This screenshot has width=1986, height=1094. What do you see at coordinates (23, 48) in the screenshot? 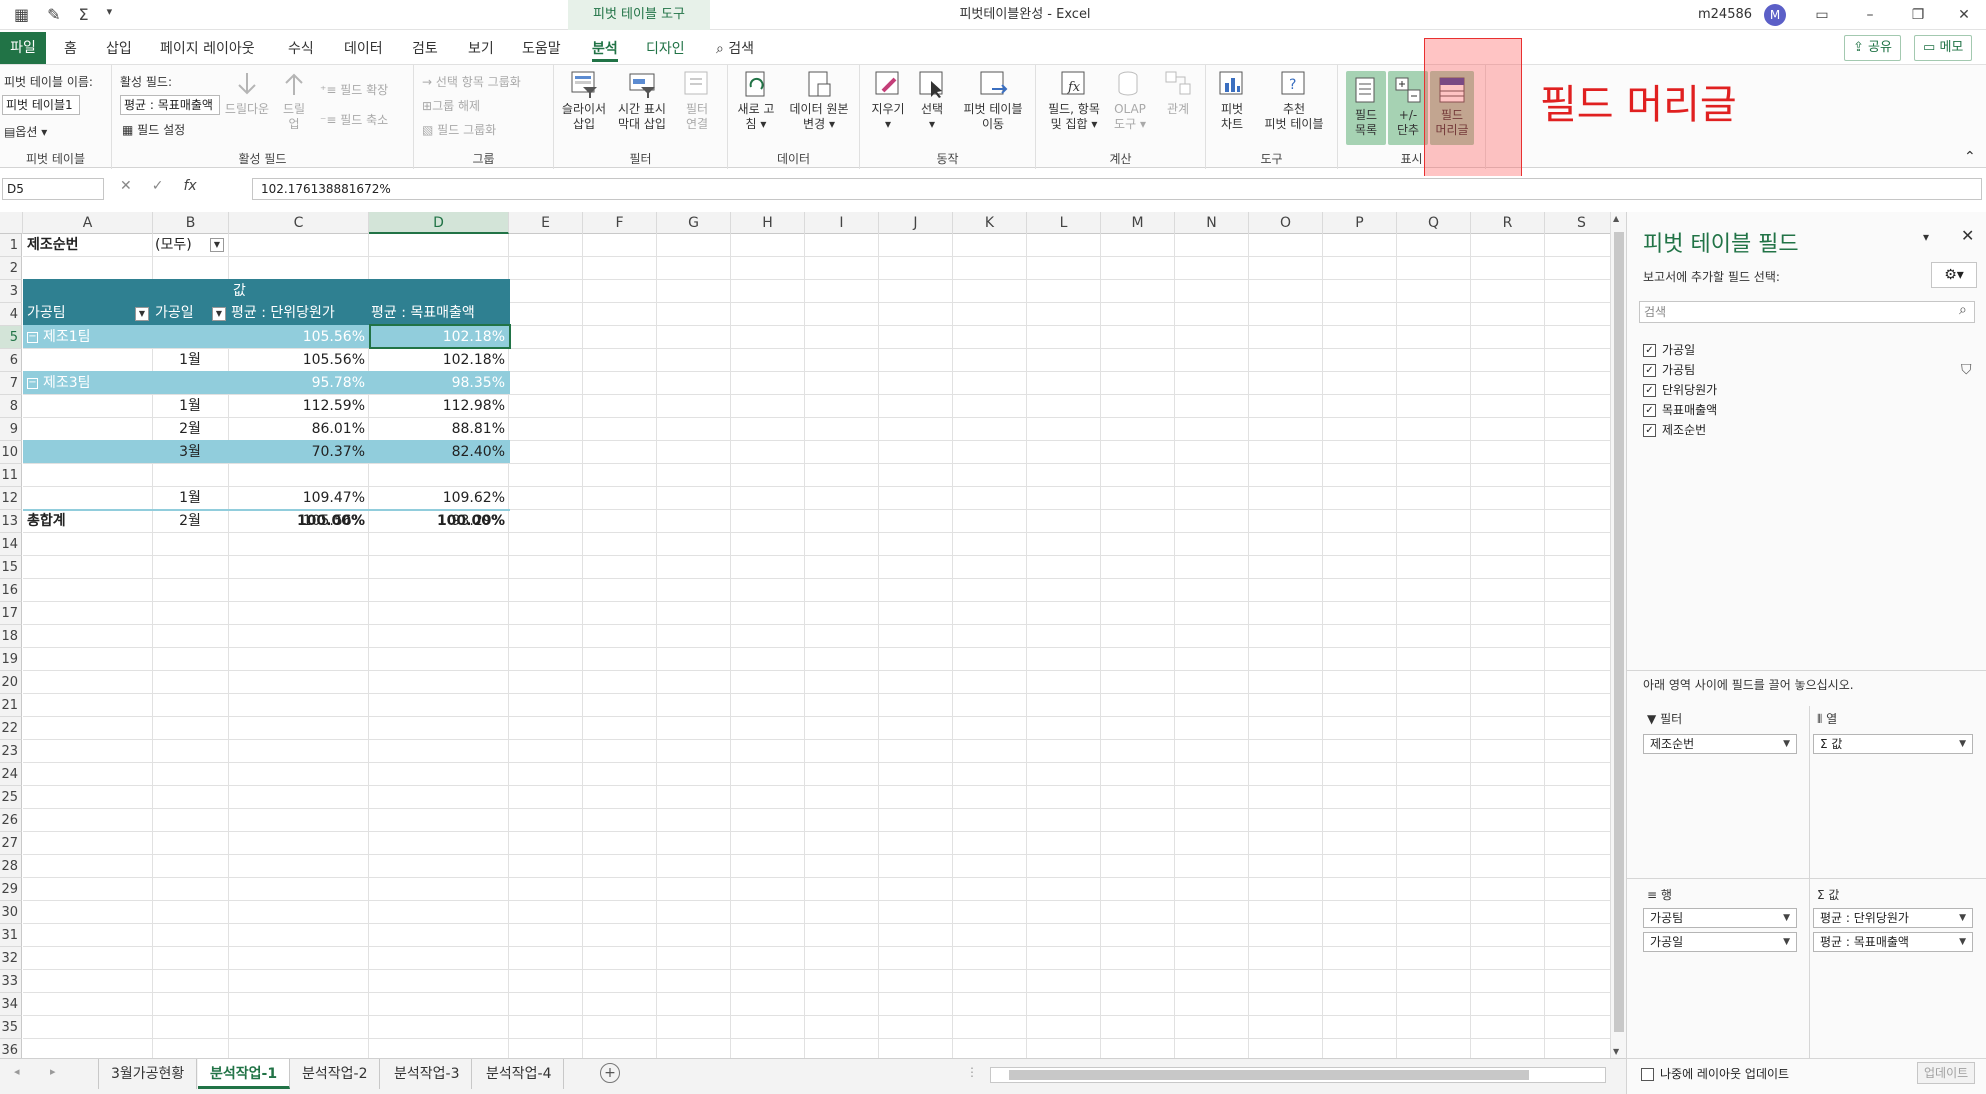
I see `tab-file: 파일` at bounding box center [23, 48].